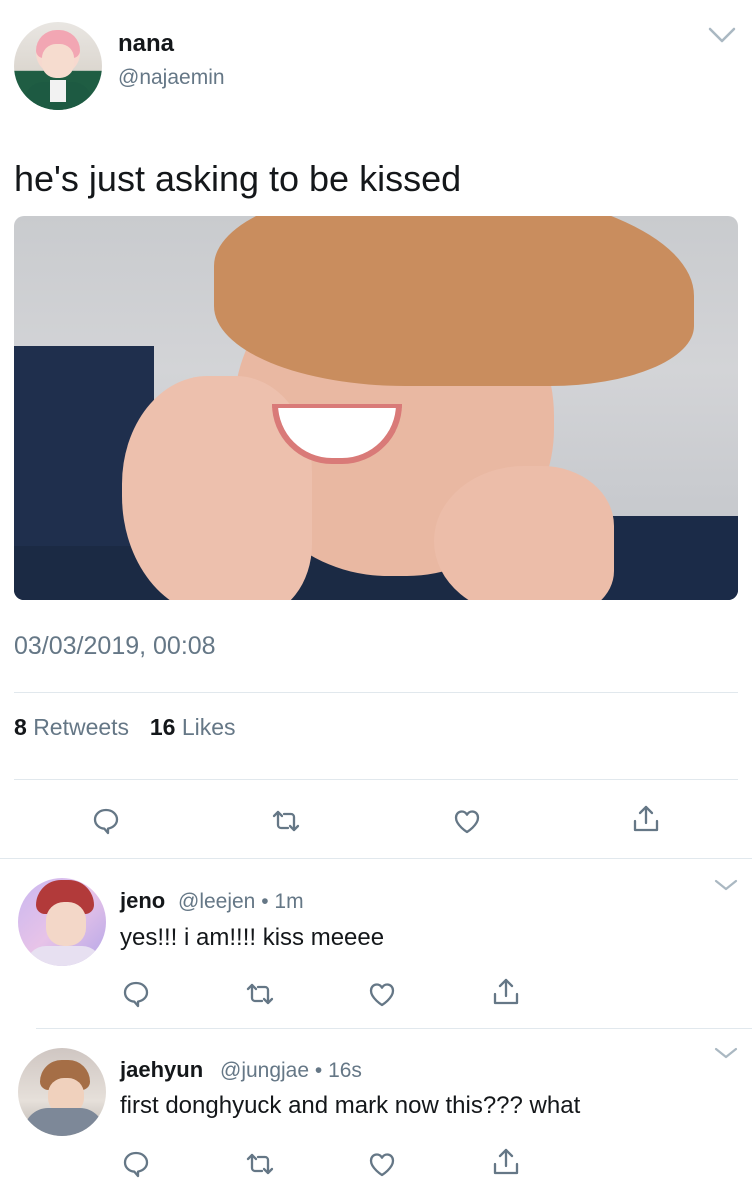 The height and width of the screenshot is (1200, 752). I want to click on reply-text: yes!!! i am!!!! kiss meeee, so click(252, 937).